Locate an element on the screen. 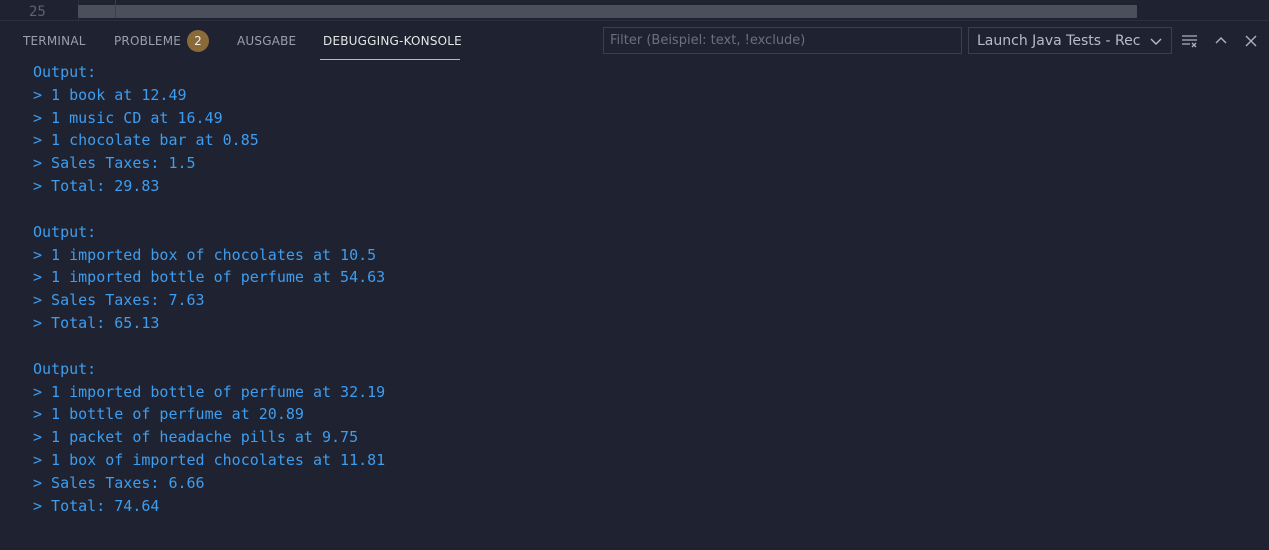  tab-ausgabe: AUSGABE is located at coordinates (266, 41).